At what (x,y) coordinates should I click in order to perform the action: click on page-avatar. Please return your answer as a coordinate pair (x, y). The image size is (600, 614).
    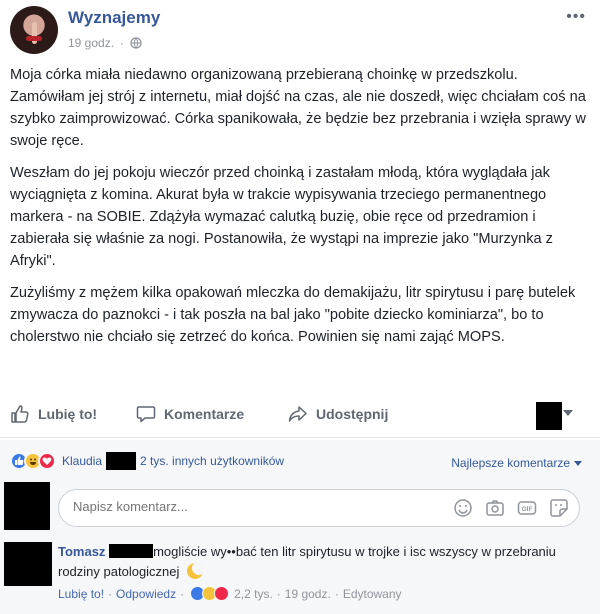
    Looking at the image, I should click on (34, 30).